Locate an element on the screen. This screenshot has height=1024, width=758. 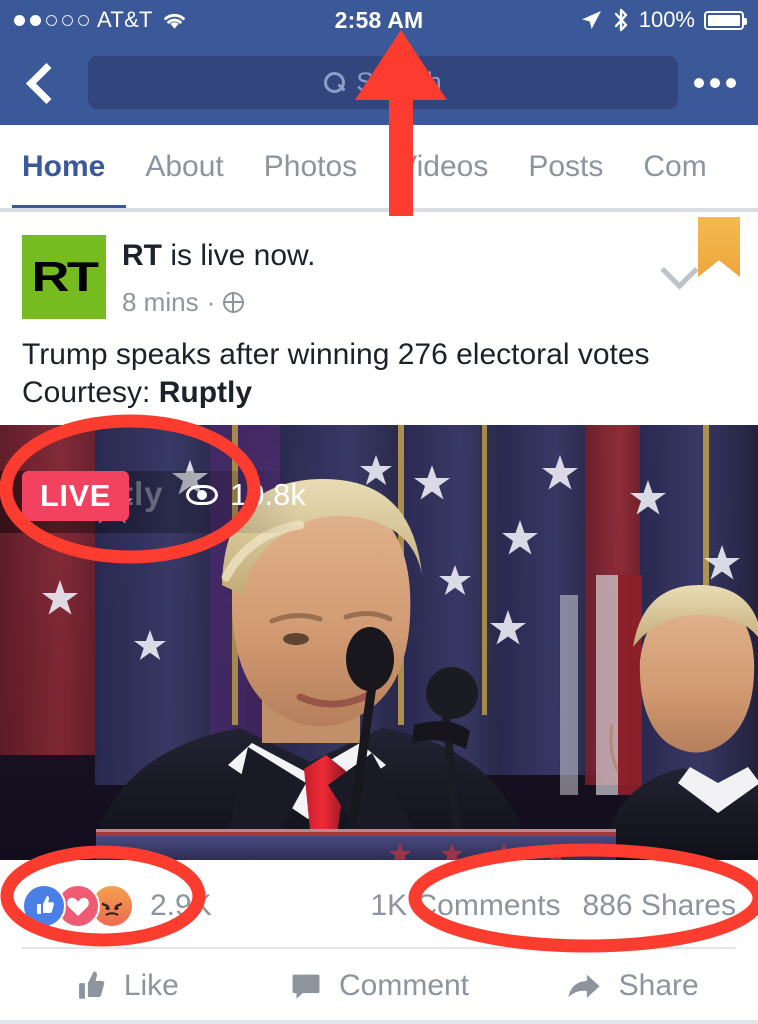
share-button: Share is located at coordinates (631, 986).